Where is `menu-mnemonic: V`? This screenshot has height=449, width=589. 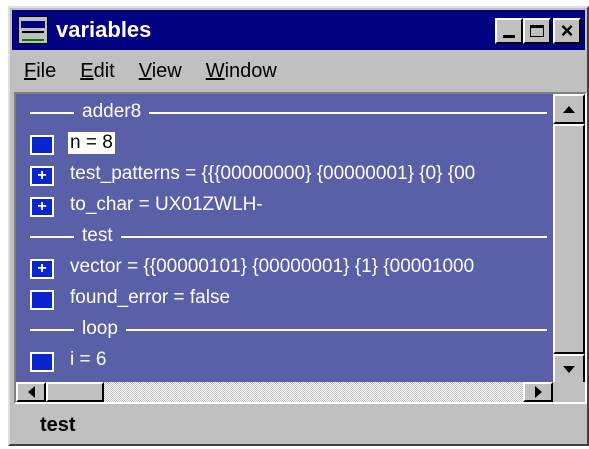 menu-mnemonic: V is located at coordinates (145, 70).